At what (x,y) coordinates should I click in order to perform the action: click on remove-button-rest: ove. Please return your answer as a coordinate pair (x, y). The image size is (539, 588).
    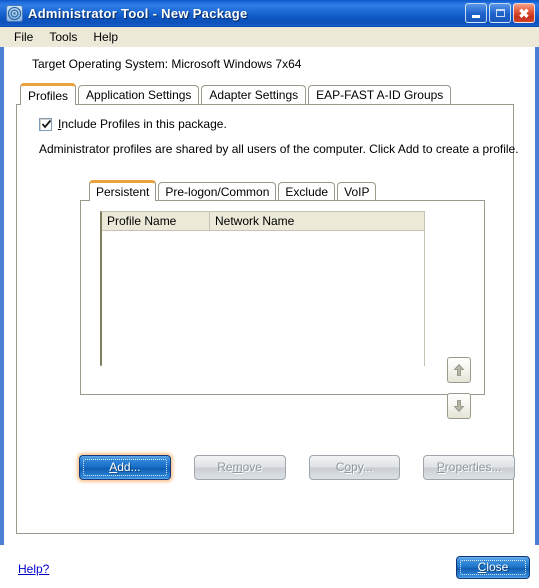
    Looking at the image, I should click on (252, 467).